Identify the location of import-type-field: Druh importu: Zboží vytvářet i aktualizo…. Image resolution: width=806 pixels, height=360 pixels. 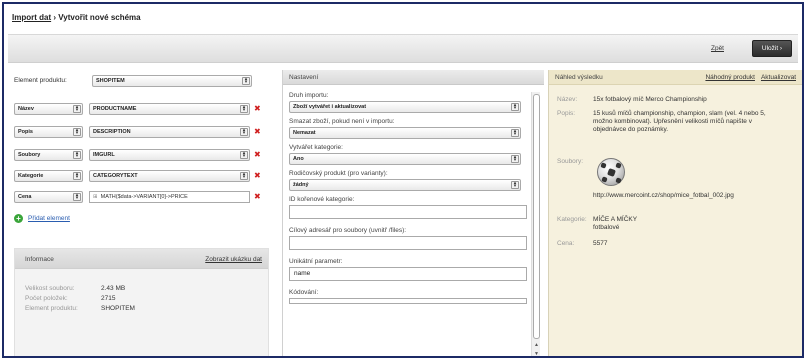
(409, 102).